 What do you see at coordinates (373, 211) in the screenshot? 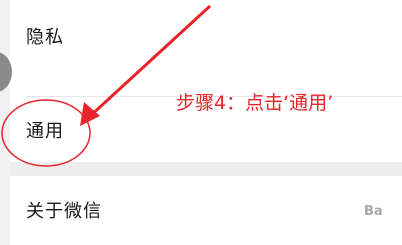
I see `watermark-logo: Ba` at bounding box center [373, 211].